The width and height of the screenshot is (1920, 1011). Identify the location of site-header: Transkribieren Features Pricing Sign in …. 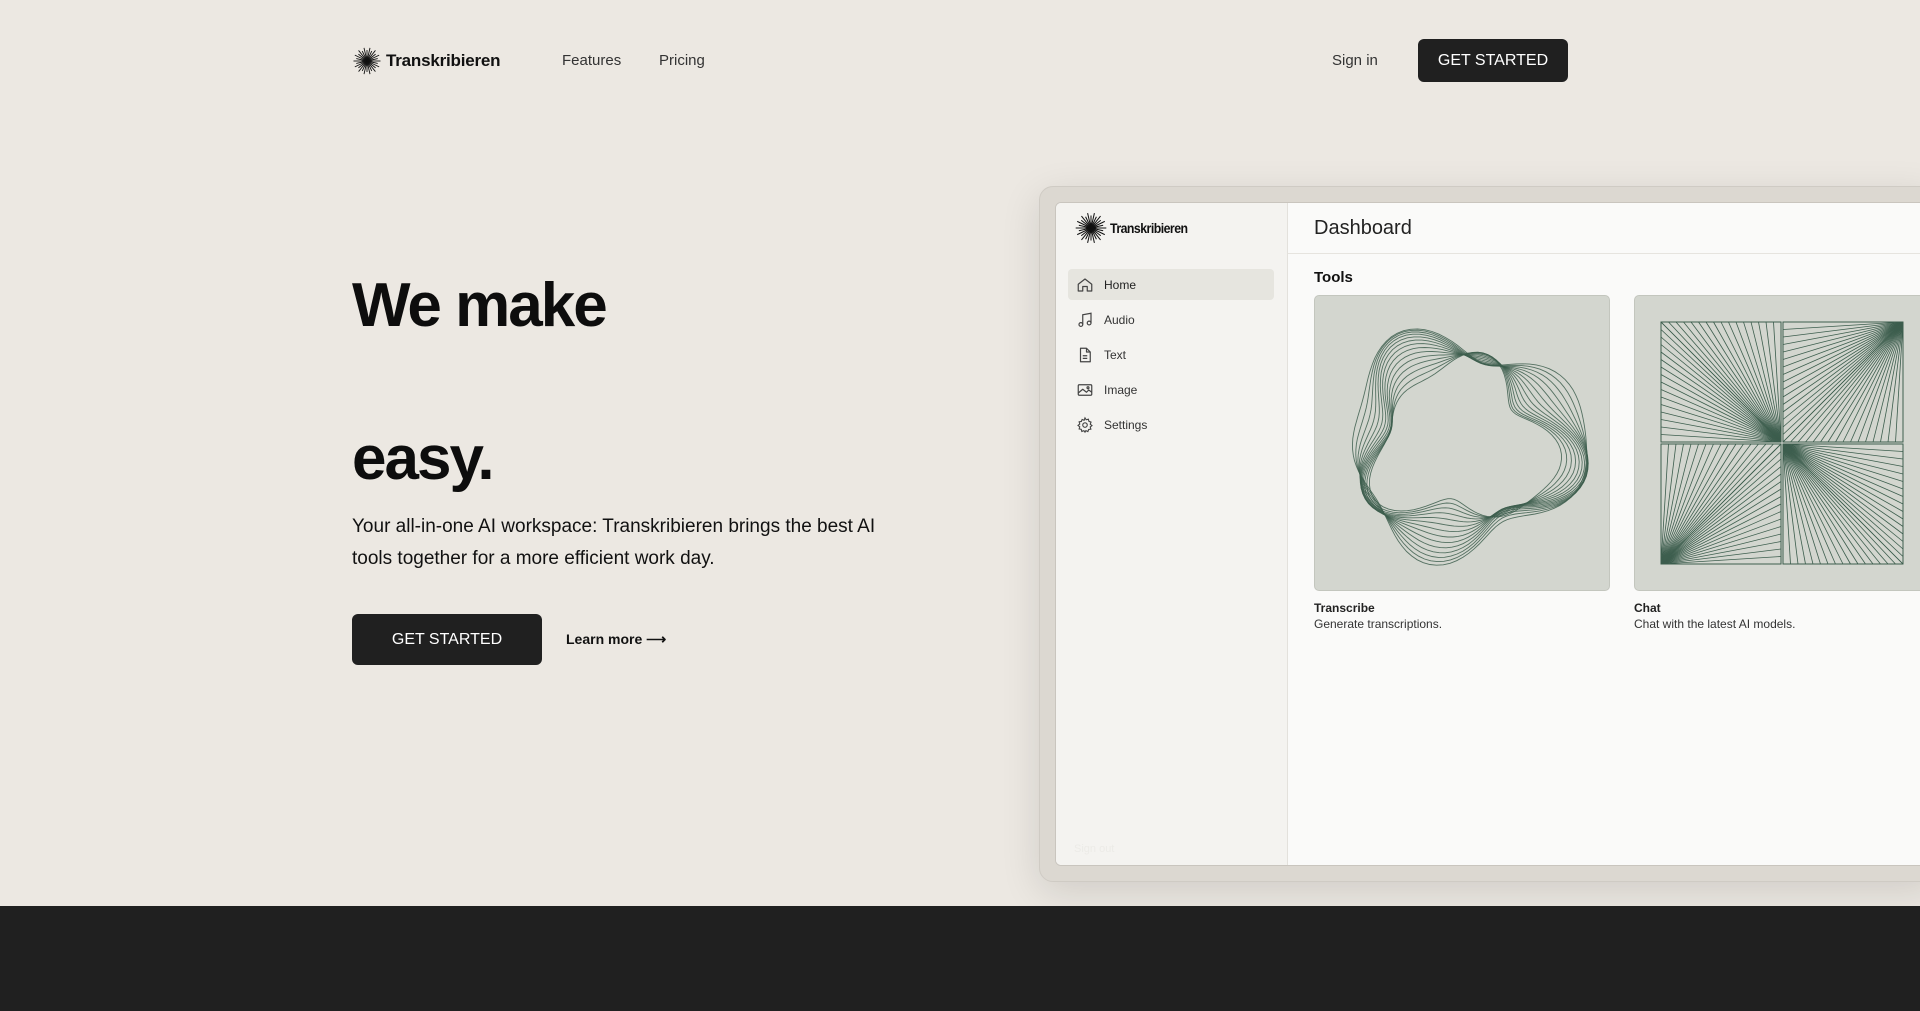
(960, 61).